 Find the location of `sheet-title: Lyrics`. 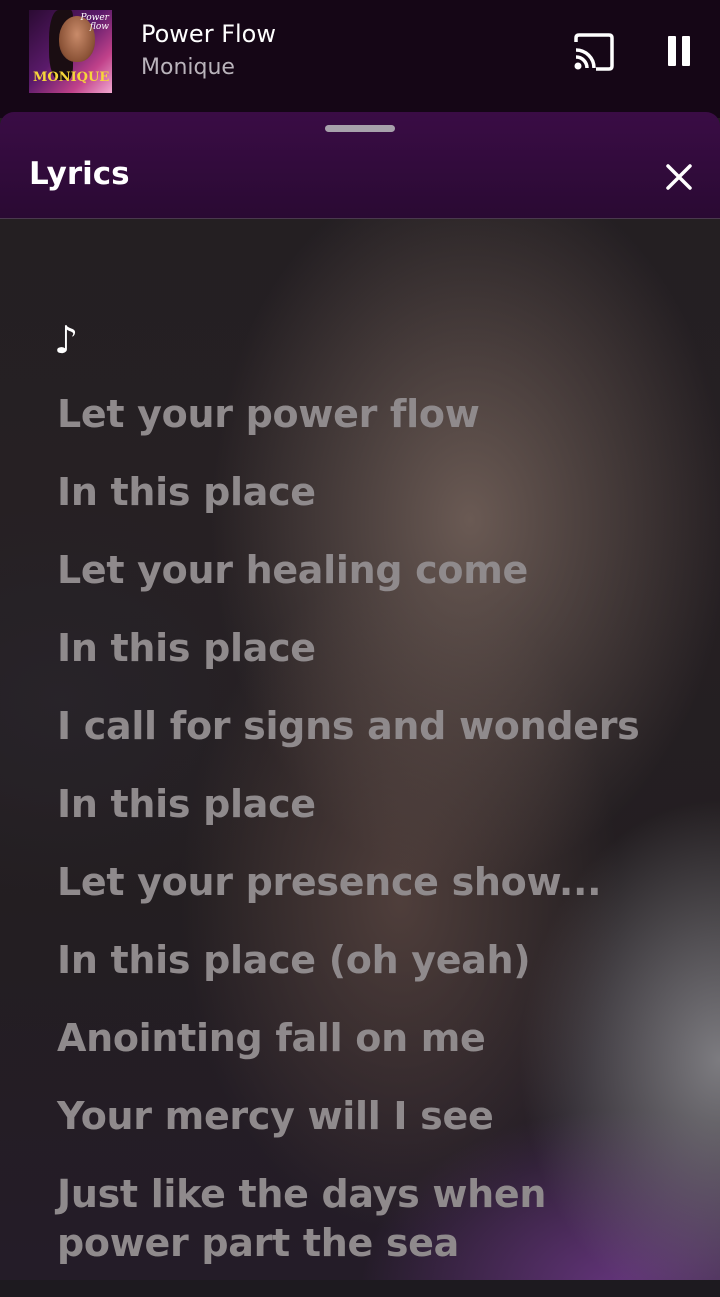

sheet-title: Lyrics is located at coordinates (79, 174).